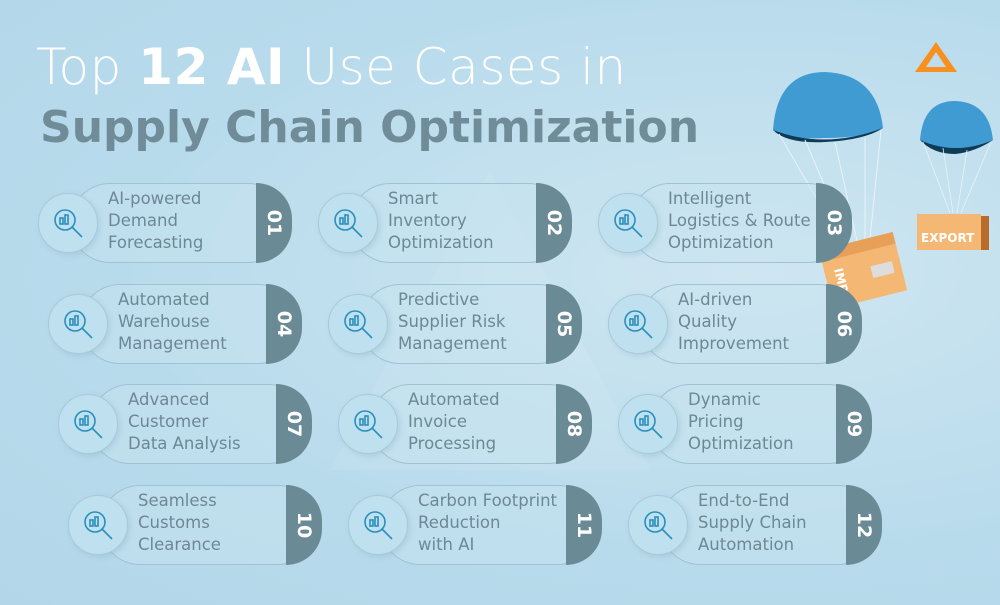 The width and height of the screenshot is (1000, 605). I want to click on card-number: 07, so click(294, 424).